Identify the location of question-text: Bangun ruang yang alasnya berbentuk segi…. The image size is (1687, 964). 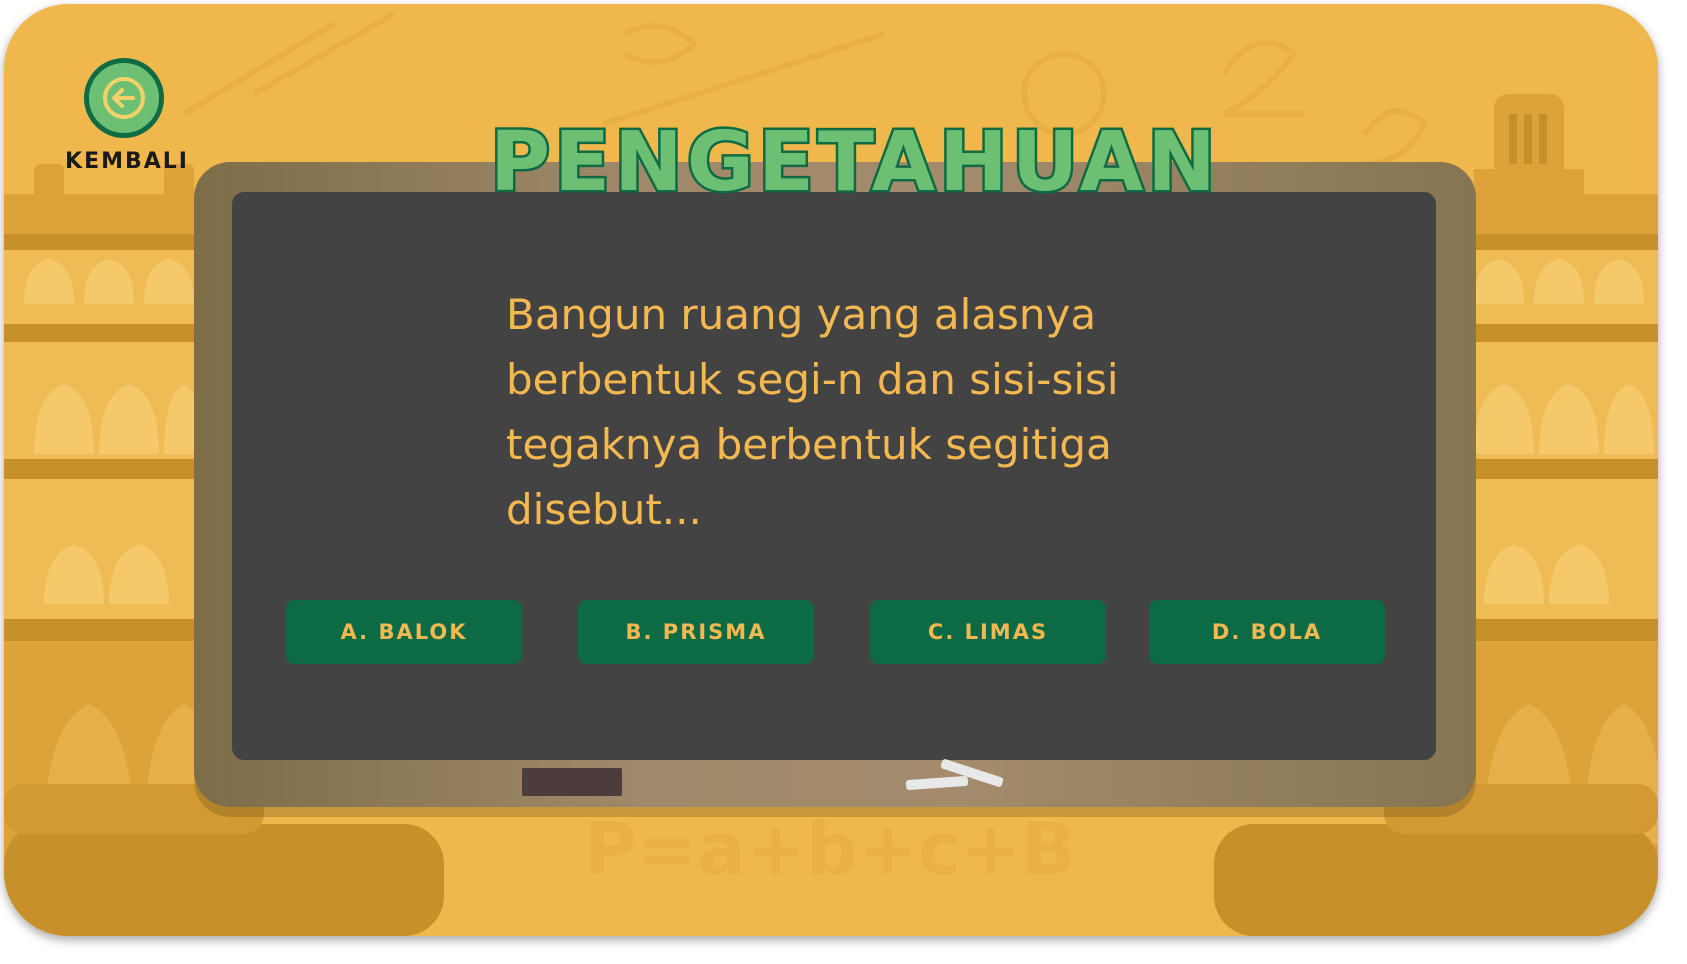
(812, 412).